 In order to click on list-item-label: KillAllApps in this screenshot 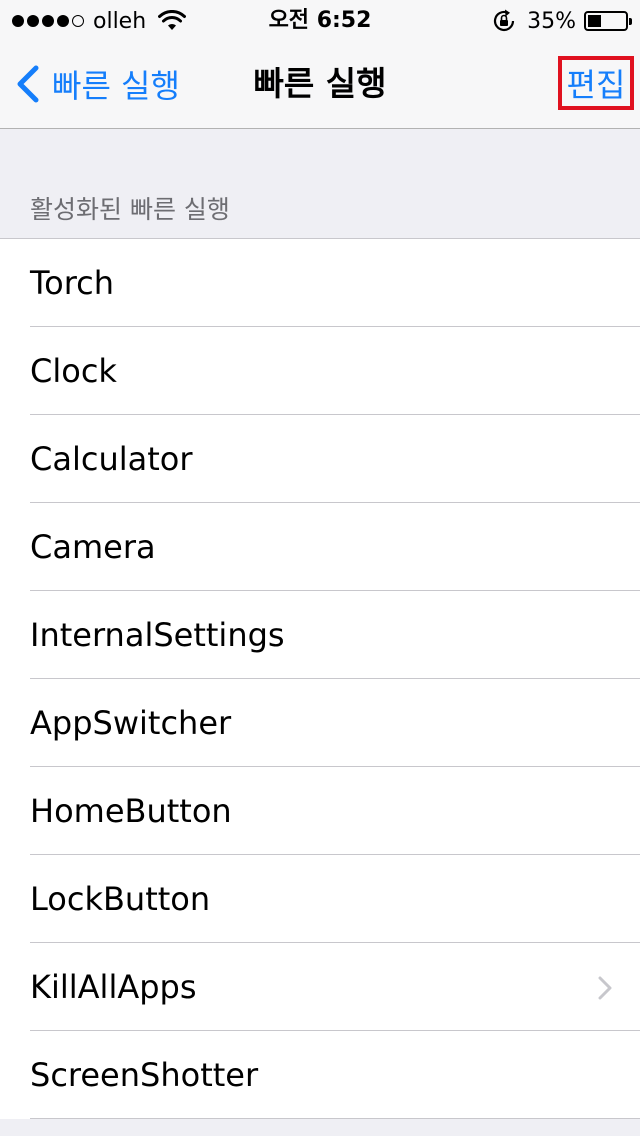, I will do `click(113, 987)`.